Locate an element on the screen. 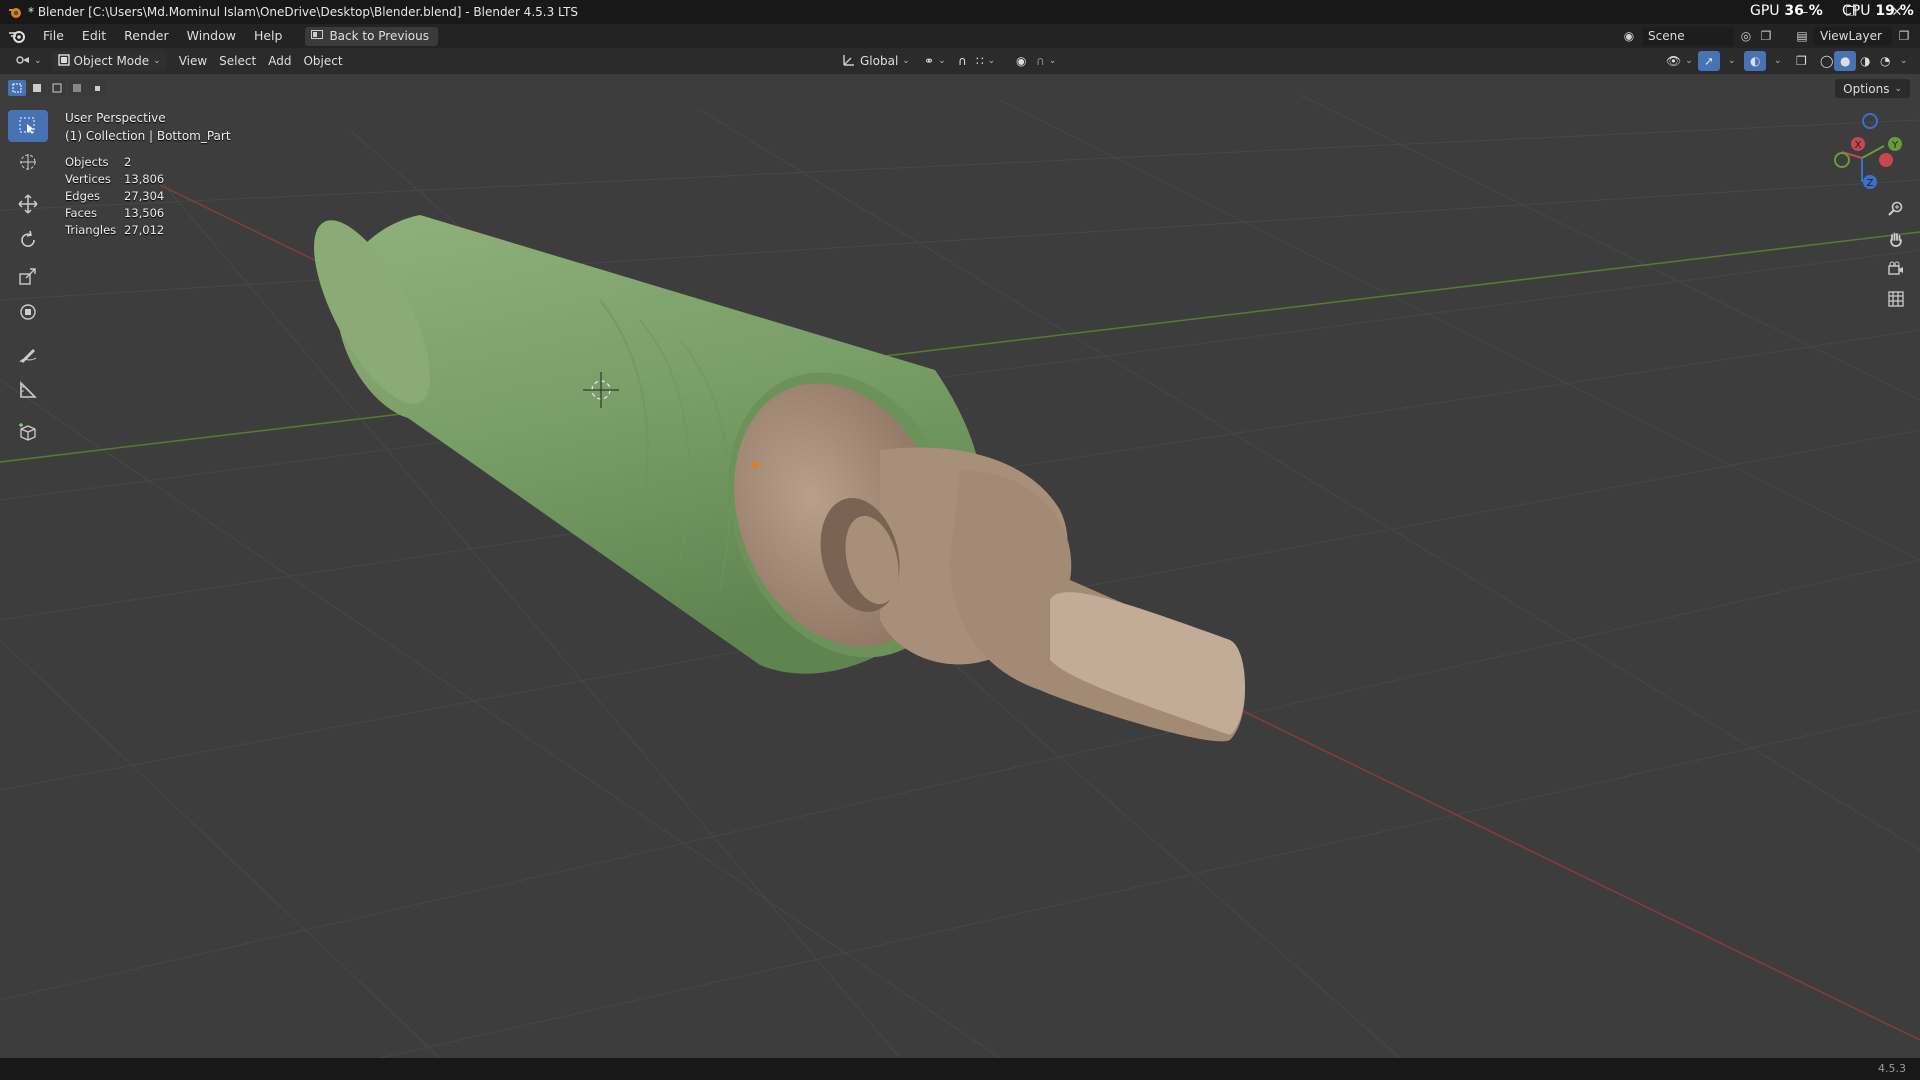 The height and width of the screenshot is (1080, 1920). select-mode-strip is located at coordinates (57, 88).